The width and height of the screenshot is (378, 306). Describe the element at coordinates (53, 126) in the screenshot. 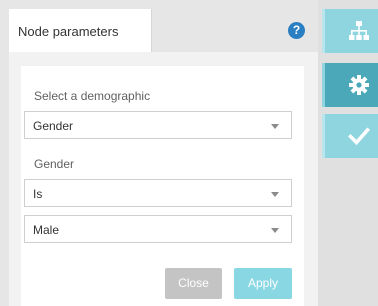

I see `demographic-select-value: Gender` at that location.